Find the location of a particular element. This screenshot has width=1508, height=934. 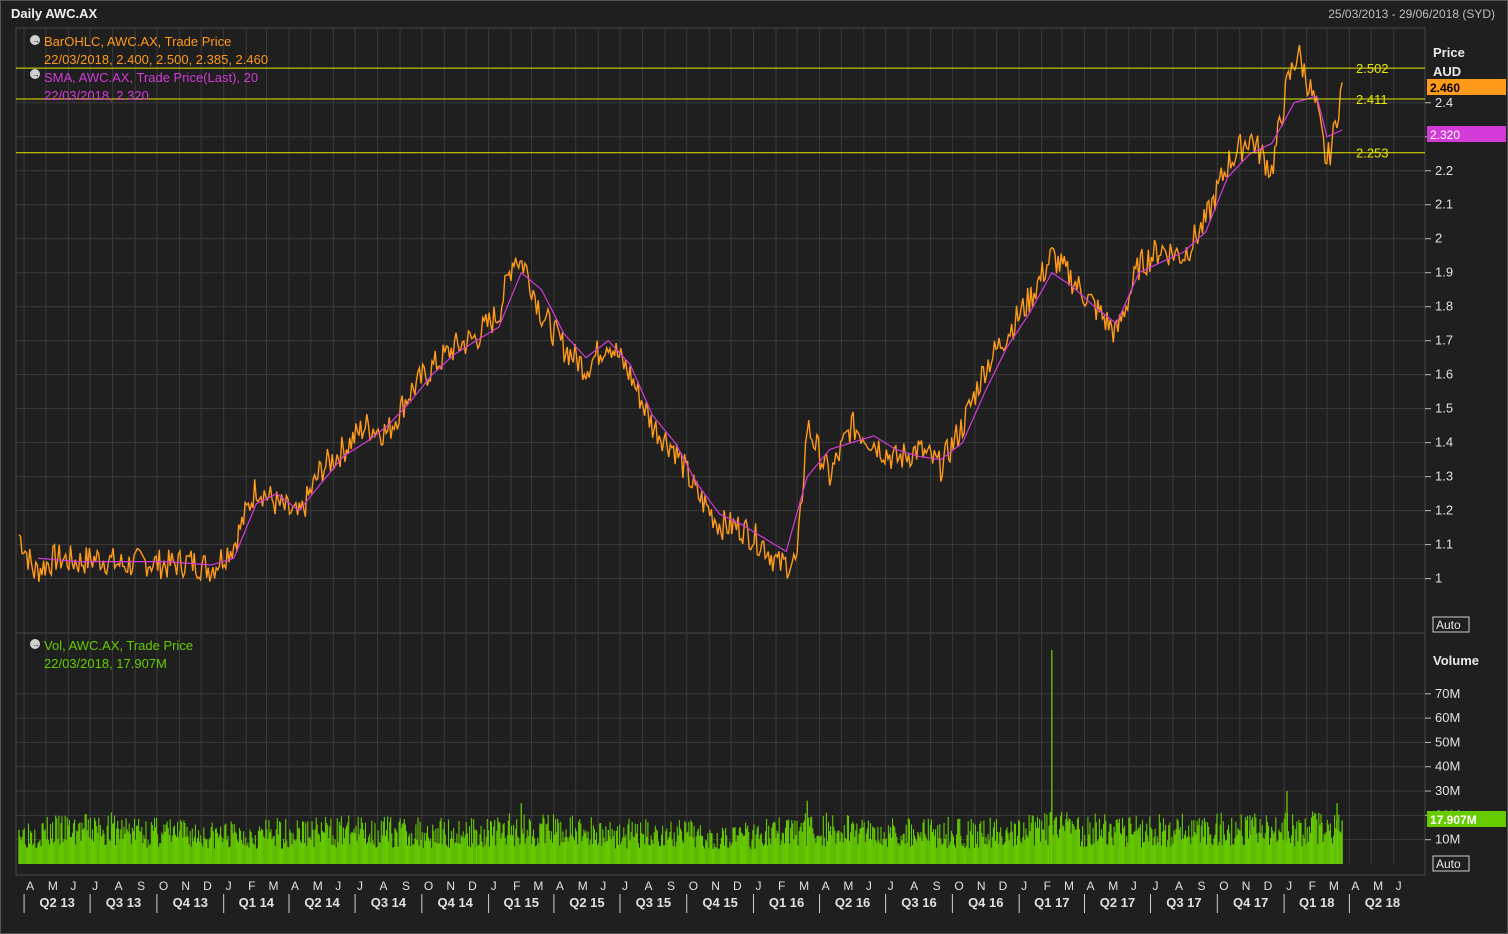

volume-tick-label: 70M is located at coordinates (1447, 693).